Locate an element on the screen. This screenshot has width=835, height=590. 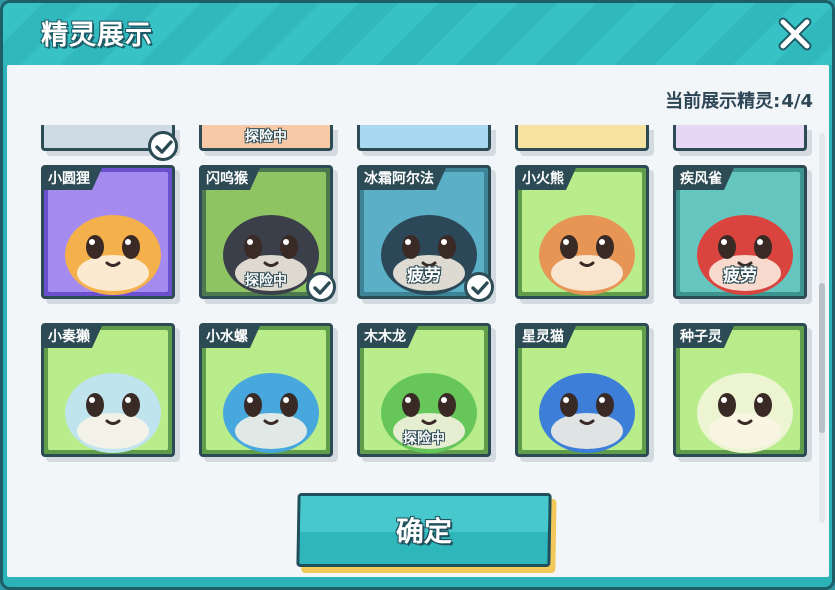
counter-value: 4/4 is located at coordinates (797, 101).